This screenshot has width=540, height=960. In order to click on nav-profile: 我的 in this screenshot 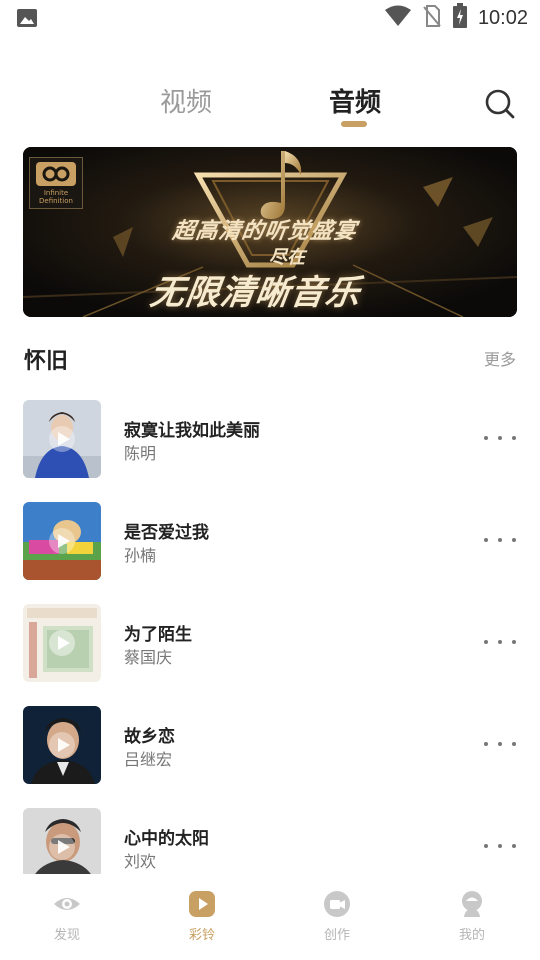, I will do `click(472, 916)`.